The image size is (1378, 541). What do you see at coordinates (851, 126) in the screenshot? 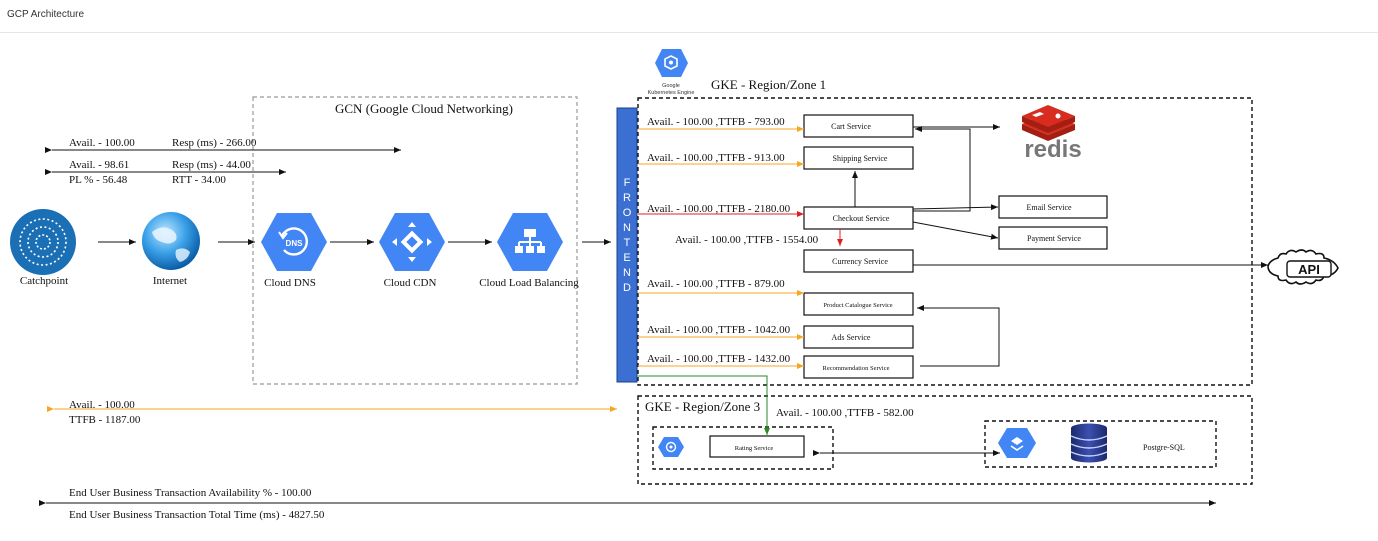
I see `cart-service-label: Cart Service` at bounding box center [851, 126].